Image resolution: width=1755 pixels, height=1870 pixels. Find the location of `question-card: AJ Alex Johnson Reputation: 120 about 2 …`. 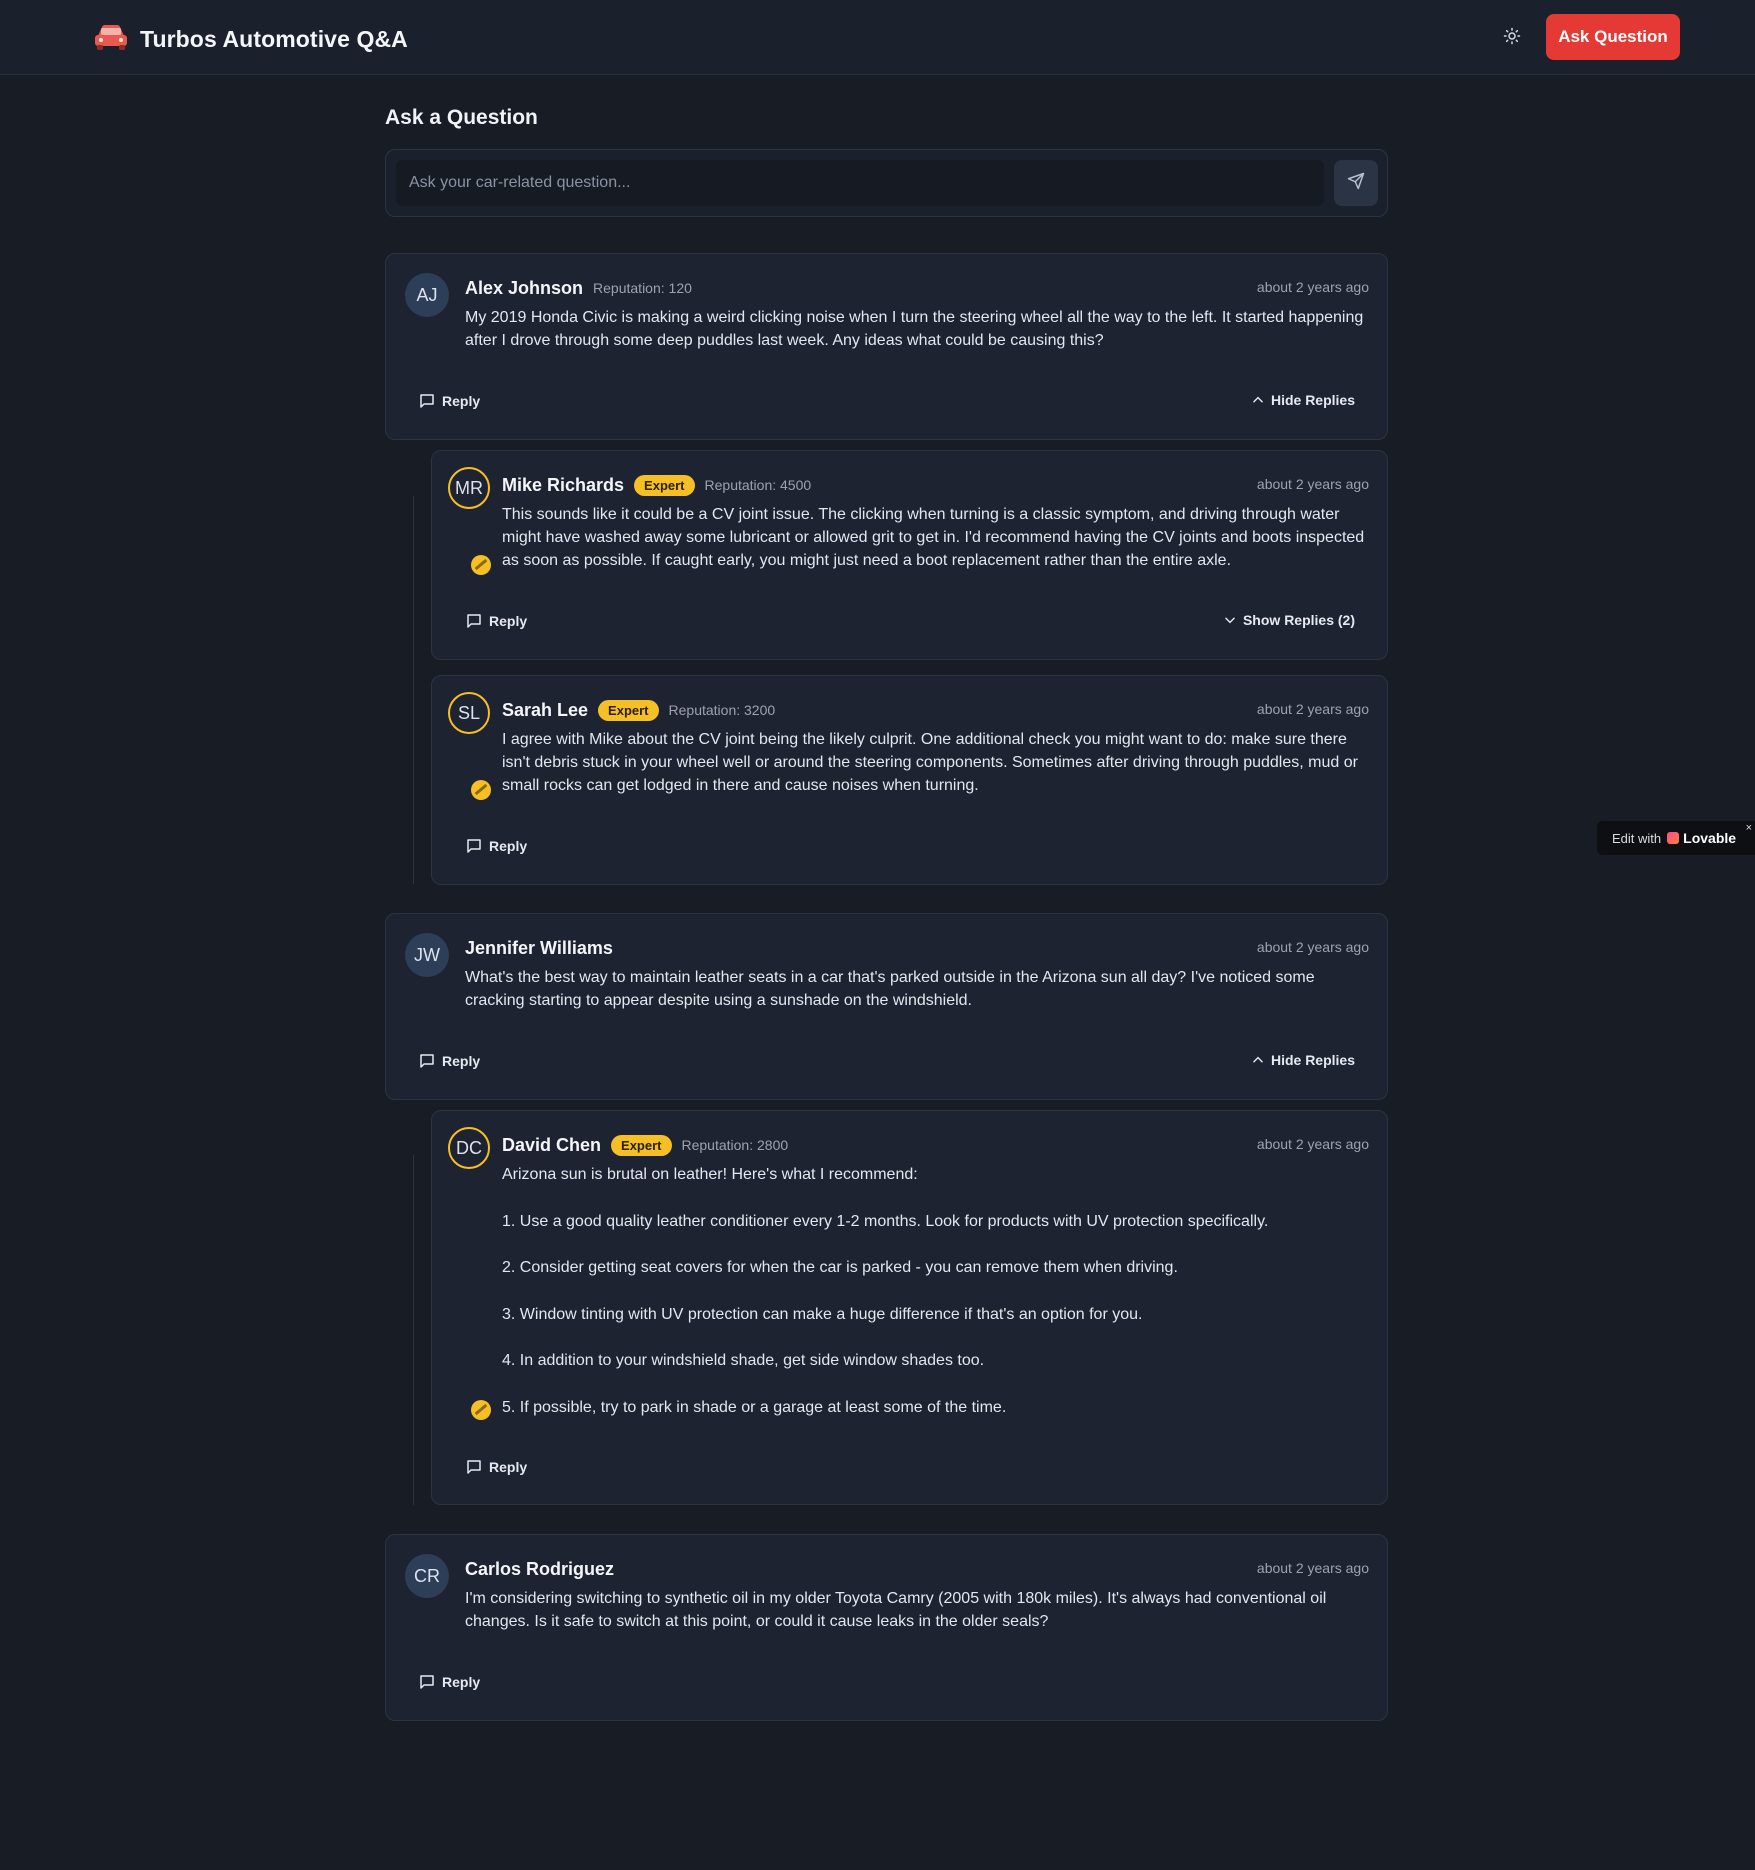

question-card: AJ Alex Johnson Reputation: 120 about 2 … is located at coordinates (886, 346).